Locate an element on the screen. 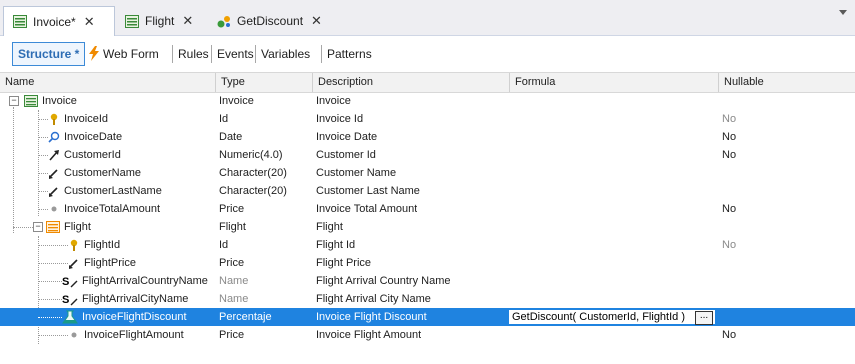 This screenshot has height=364, width=855. subtab-variables: Variables is located at coordinates (285, 54).